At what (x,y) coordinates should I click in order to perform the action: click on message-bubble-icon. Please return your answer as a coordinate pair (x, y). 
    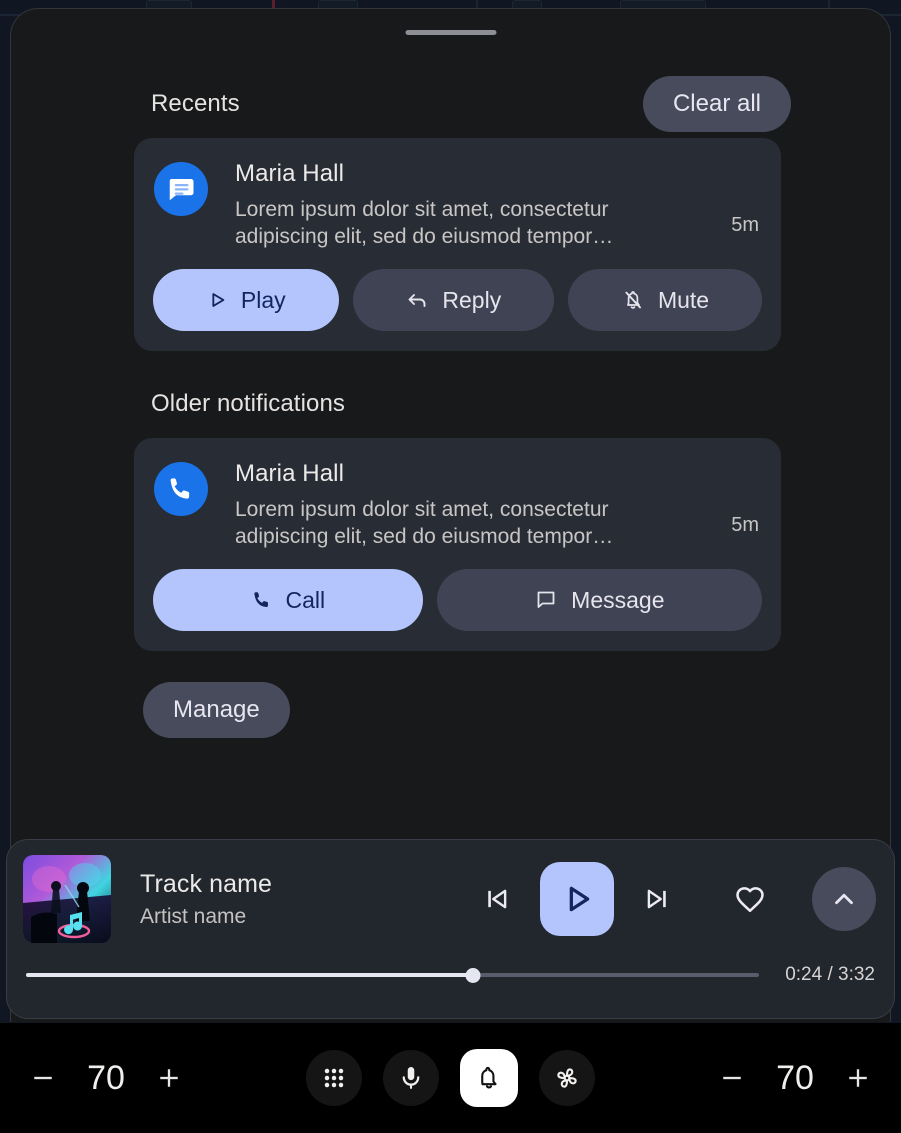
    Looking at the image, I should click on (546, 600).